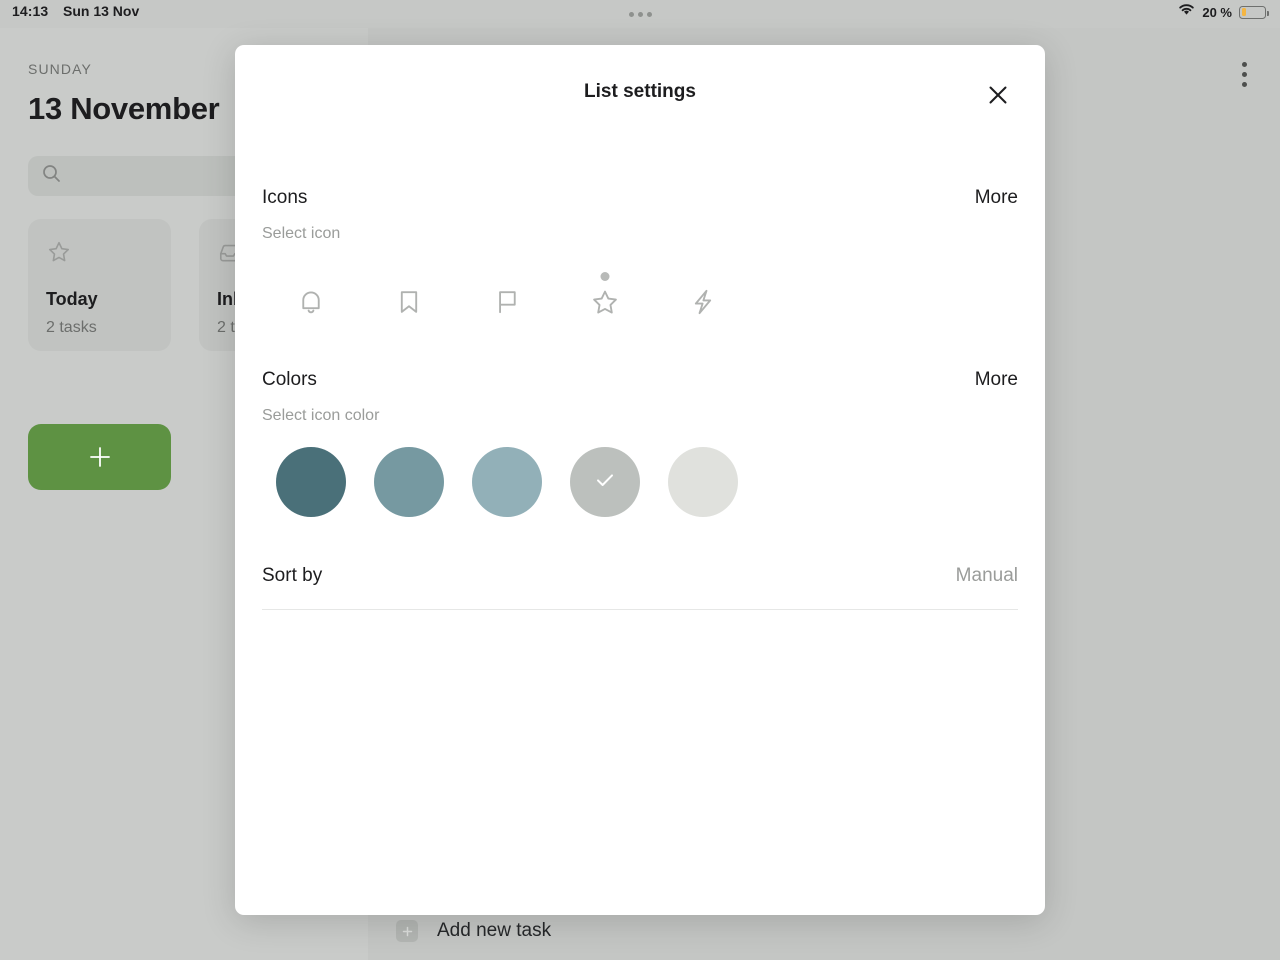  I want to click on dialog-title: List settings, so click(640, 91).